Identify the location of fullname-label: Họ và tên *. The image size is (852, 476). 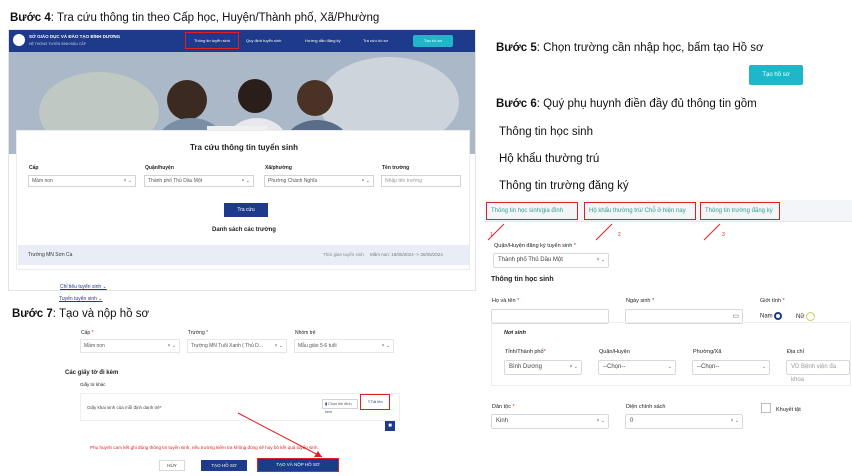
(506, 301).